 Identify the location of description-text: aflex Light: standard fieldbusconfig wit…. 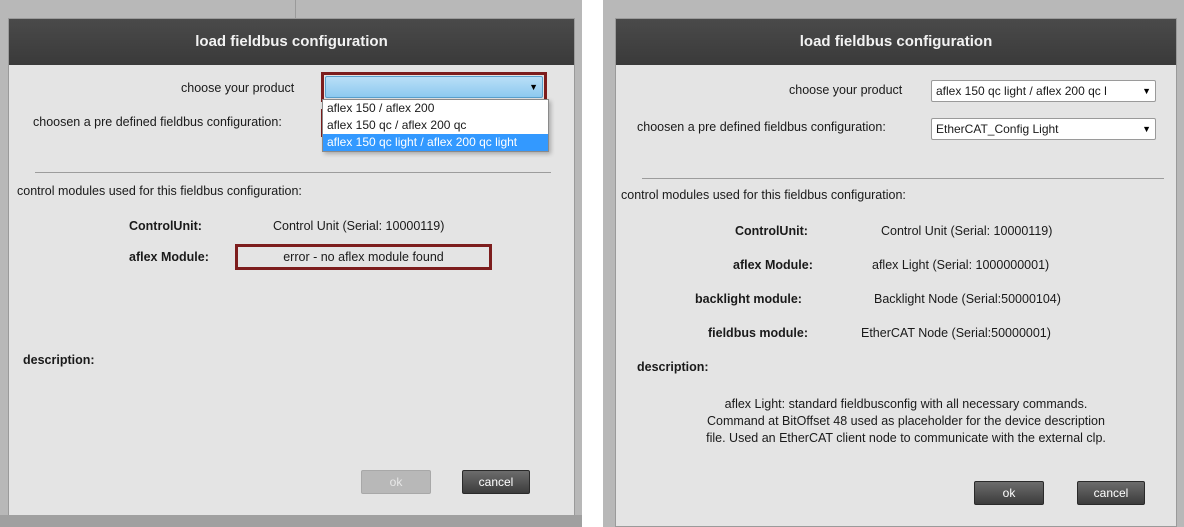
(906, 421).